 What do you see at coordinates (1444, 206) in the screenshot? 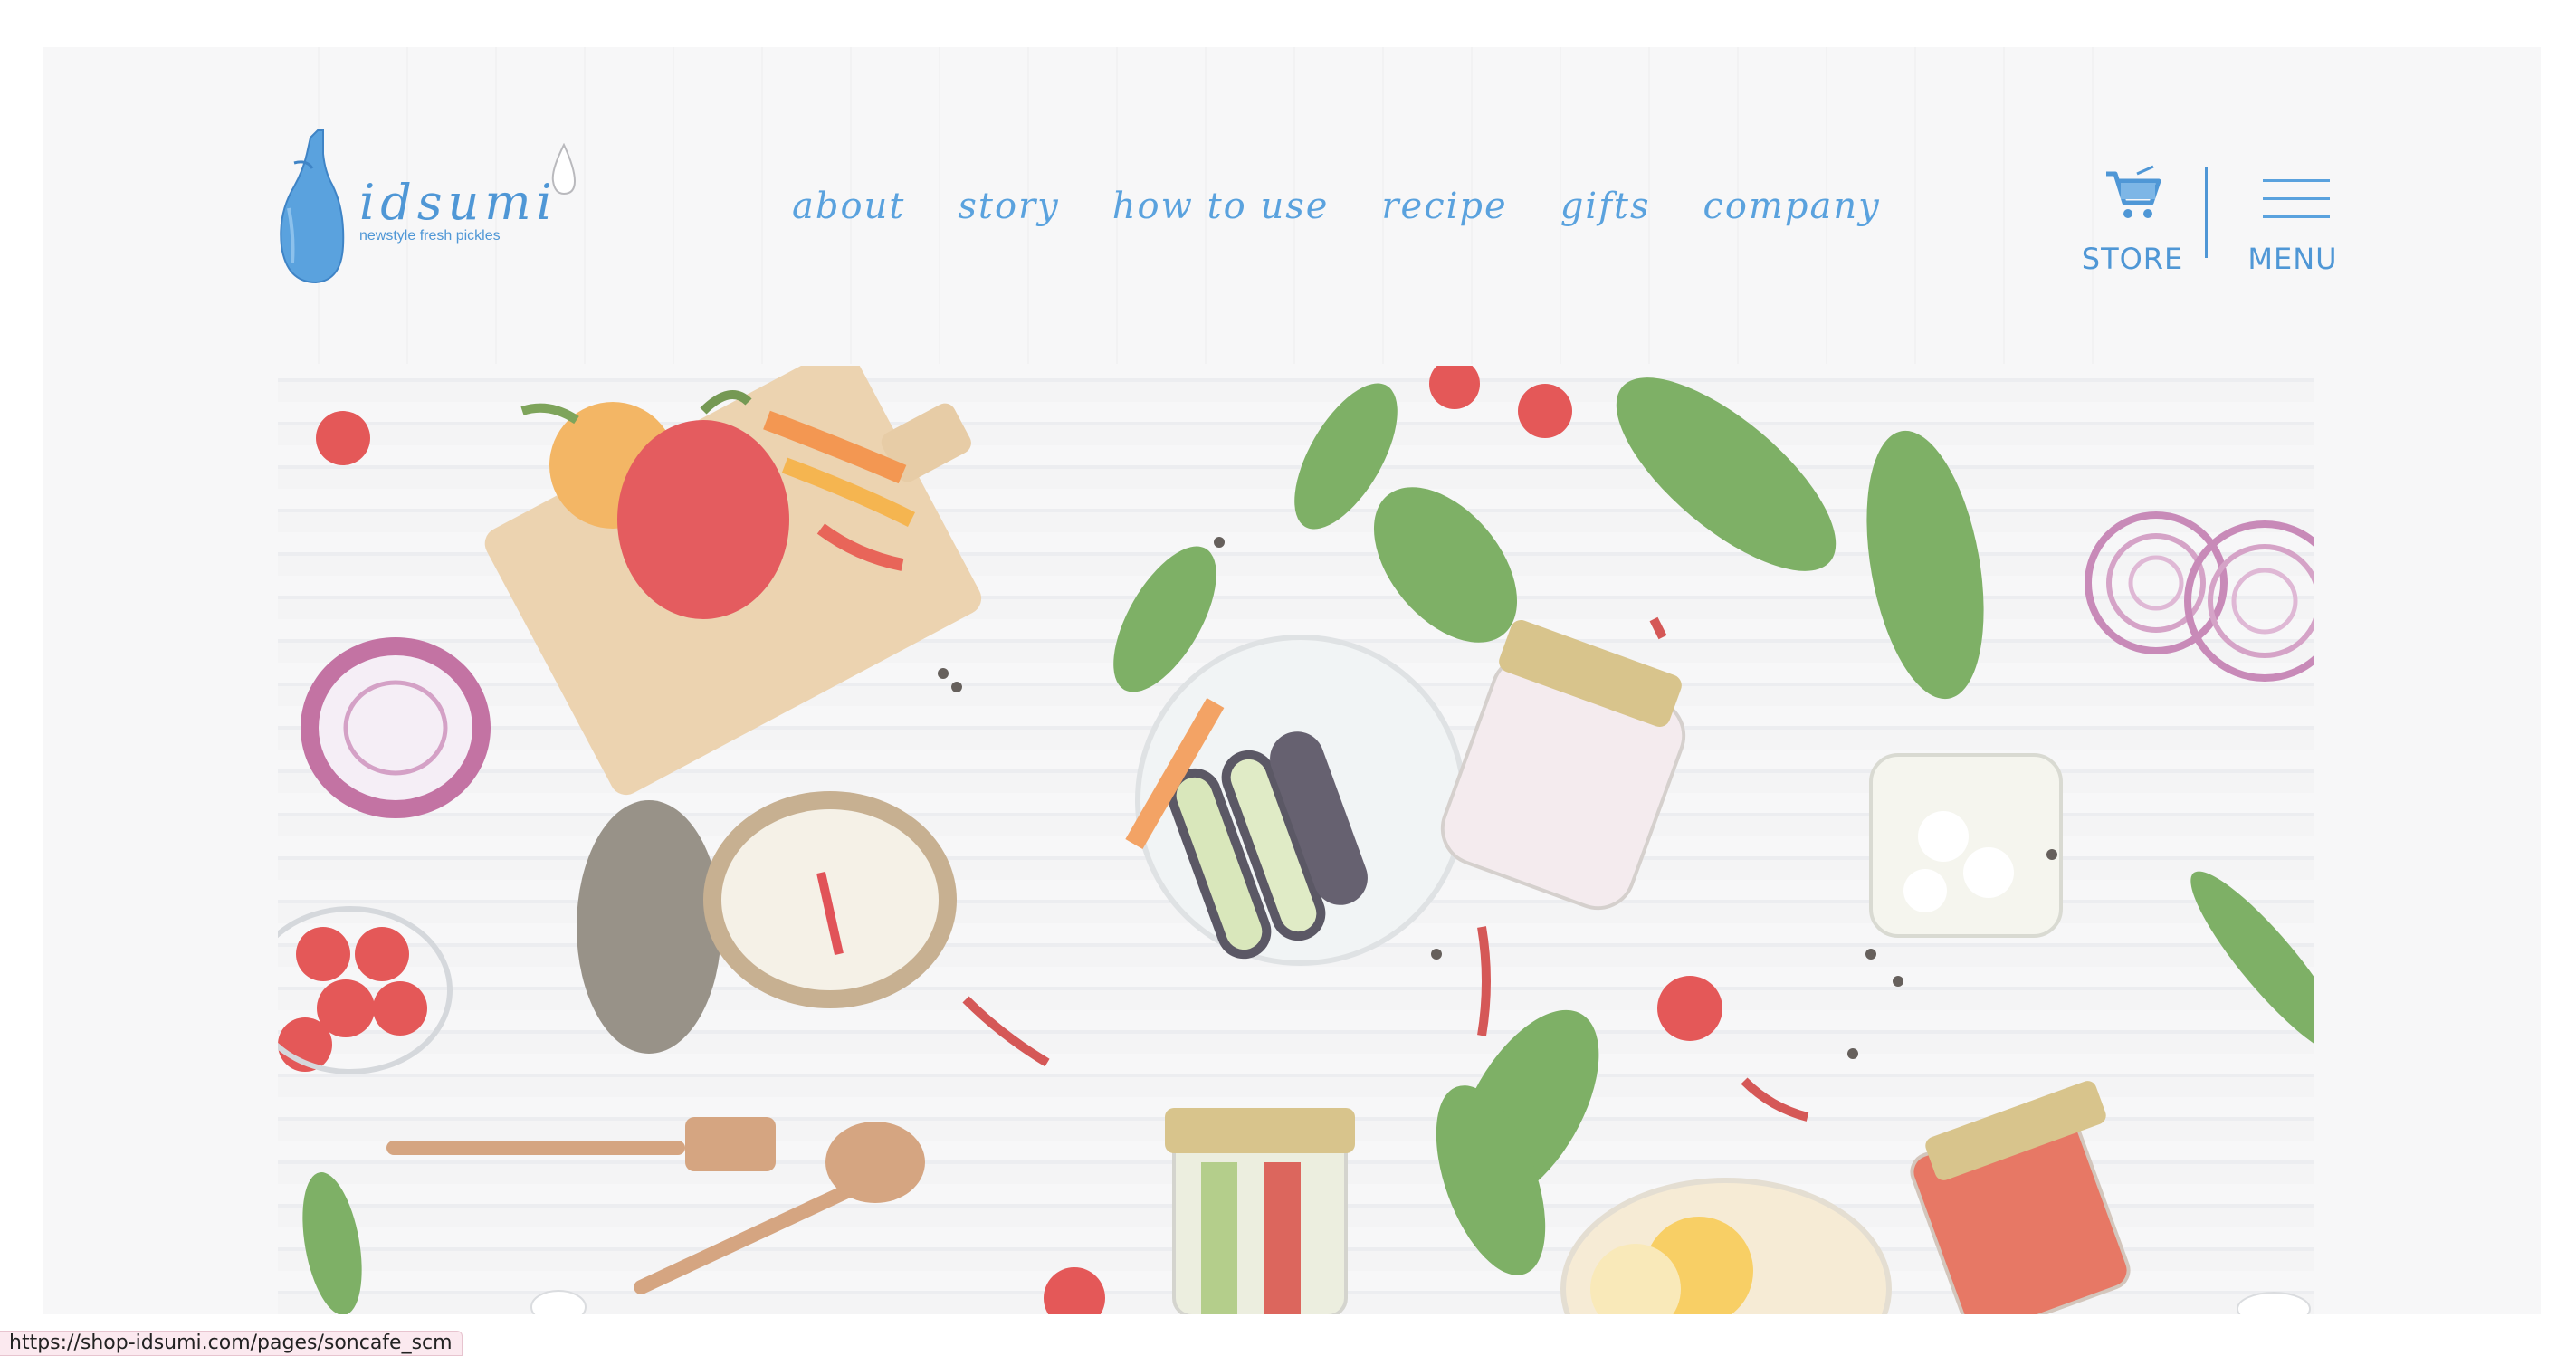
I see `nav-item-recipe: recipe` at bounding box center [1444, 206].